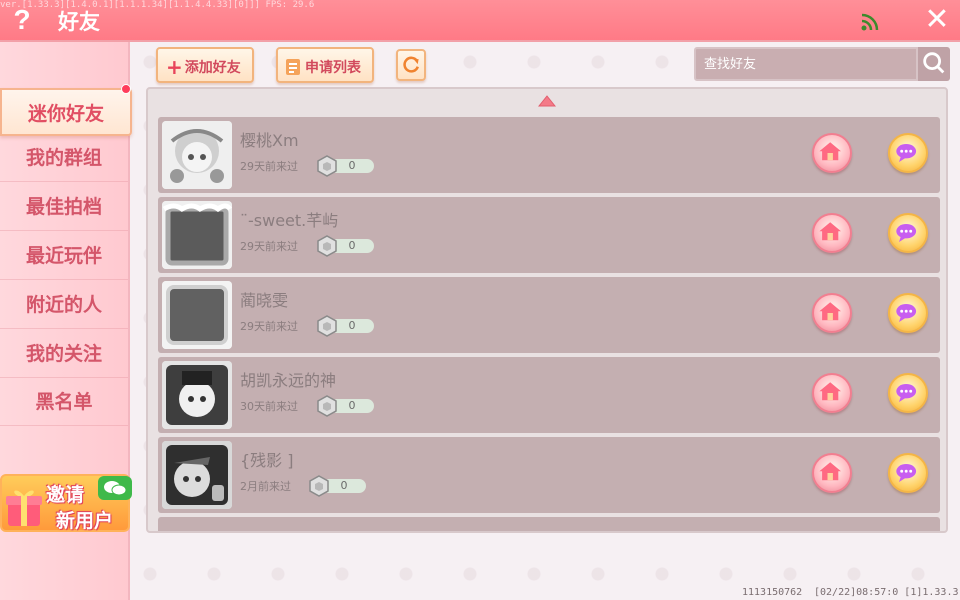 The height and width of the screenshot is (600, 960). Describe the element at coordinates (64, 402) in the screenshot. I see `sidebar-item-blacklist: 黑名单` at that location.